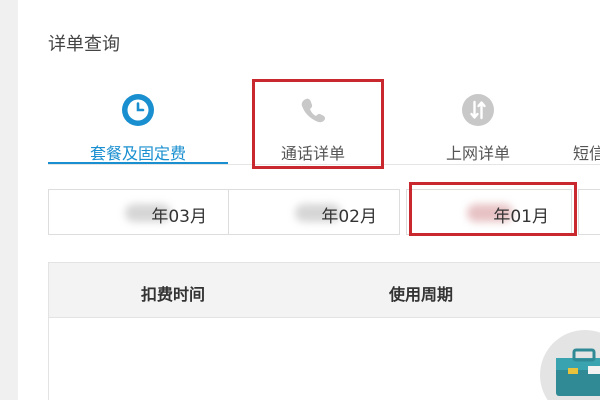  What do you see at coordinates (9, 200) in the screenshot?
I see `left-margin` at bounding box center [9, 200].